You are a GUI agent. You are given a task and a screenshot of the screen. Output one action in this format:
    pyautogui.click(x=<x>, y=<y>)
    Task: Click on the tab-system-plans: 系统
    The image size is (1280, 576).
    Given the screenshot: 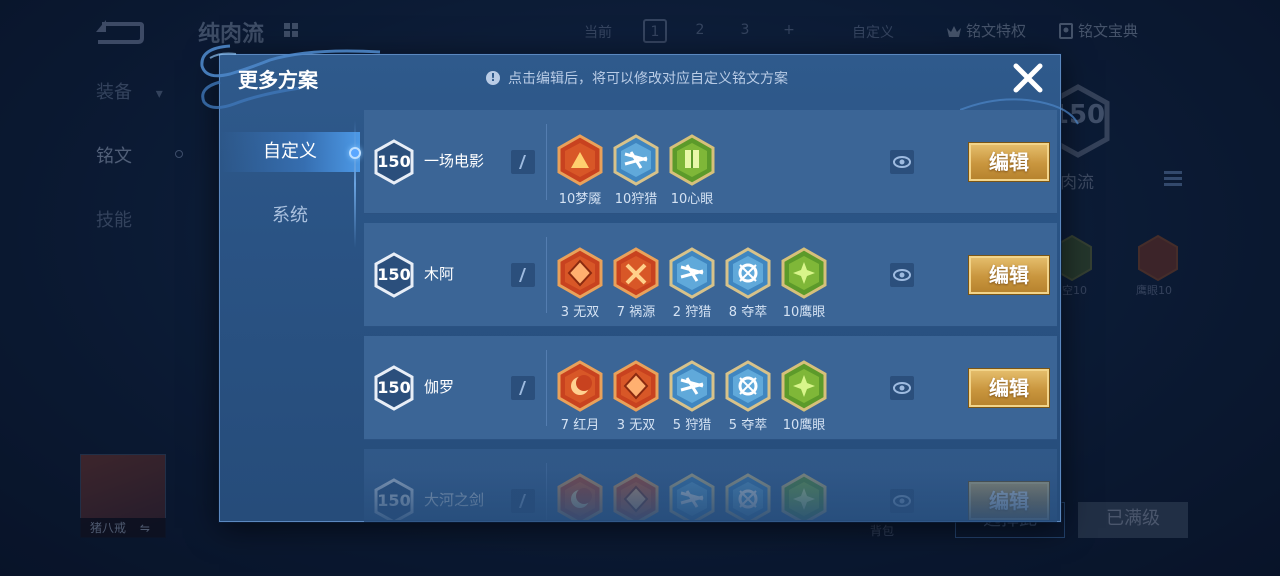 What is the action you would take?
    pyautogui.click(x=290, y=216)
    